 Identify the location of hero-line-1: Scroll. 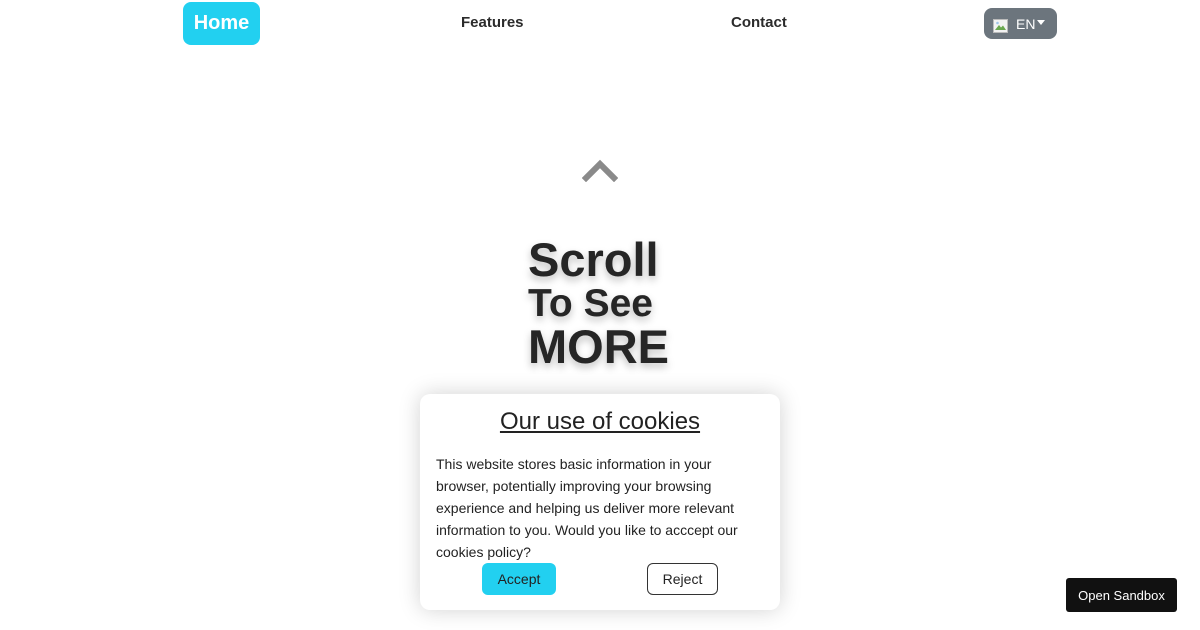
(593, 259).